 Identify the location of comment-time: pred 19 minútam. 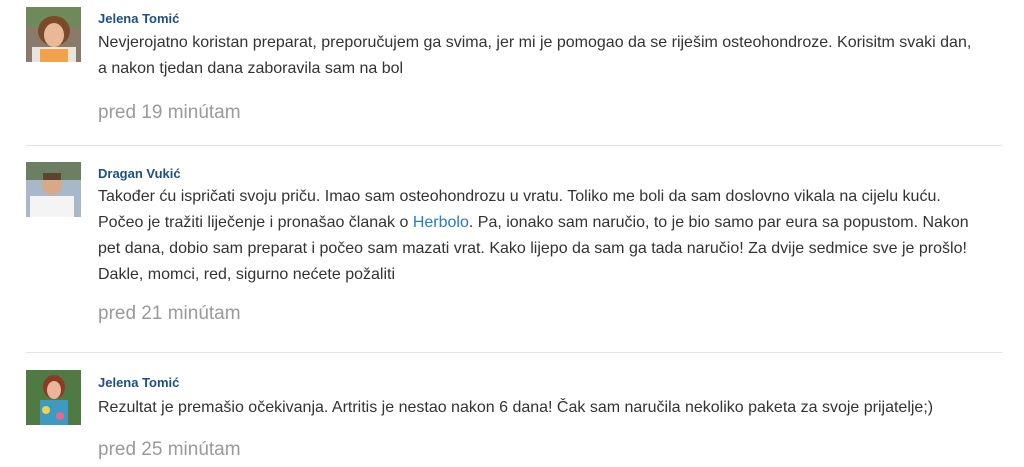
(169, 112).